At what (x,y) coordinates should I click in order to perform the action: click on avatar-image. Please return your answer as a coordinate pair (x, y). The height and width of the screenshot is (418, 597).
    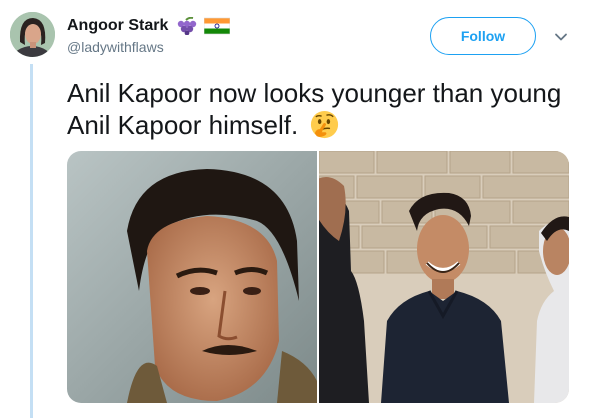
    Looking at the image, I should click on (32, 34).